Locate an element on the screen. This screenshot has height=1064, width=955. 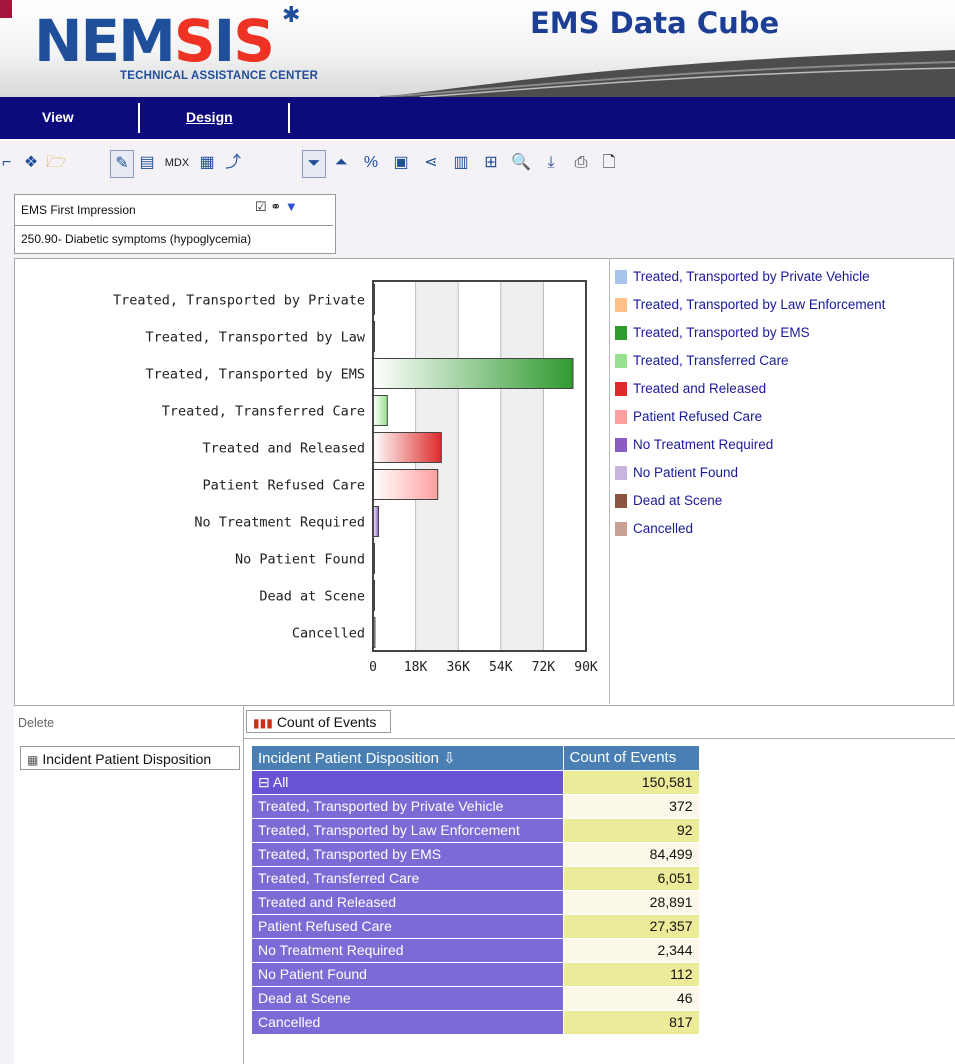
filter-icons: ☑ ⚭ ▼ is located at coordinates (276, 207).